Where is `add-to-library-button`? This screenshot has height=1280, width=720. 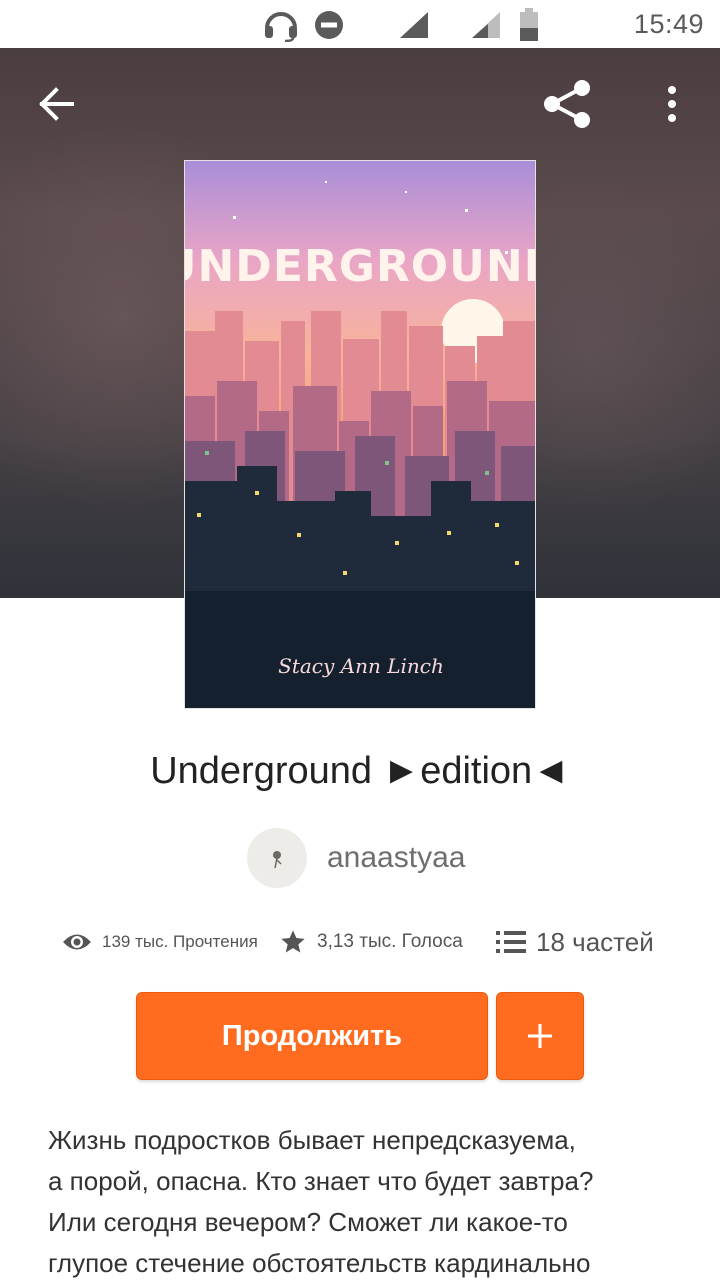
add-to-library-button is located at coordinates (540, 1036).